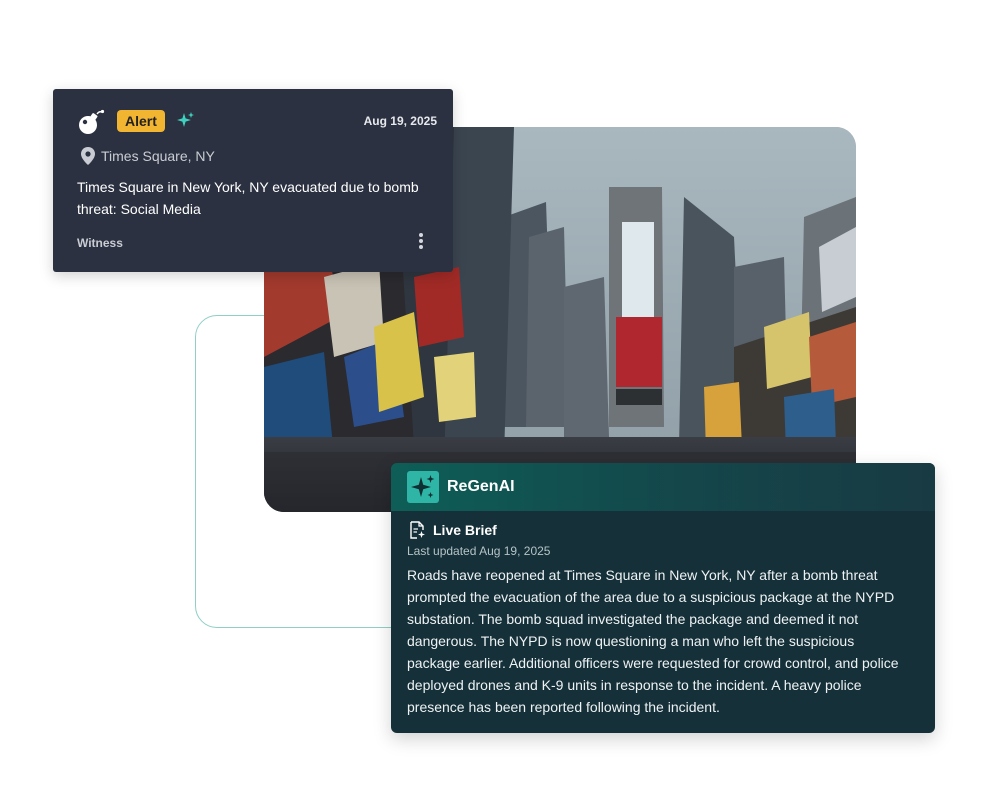 This screenshot has width=1000, height=800. Describe the element at coordinates (417, 530) in the screenshot. I see `document-ai-icon` at that location.